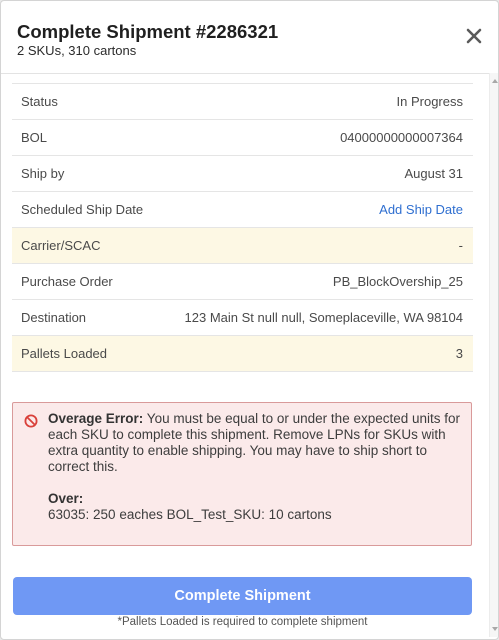 The width and height of the screenshot is (499, 640). What do you see at coordinates (460, 245) in the screenshot?
I see `detail-value: -` at bounding box center [460, 245].